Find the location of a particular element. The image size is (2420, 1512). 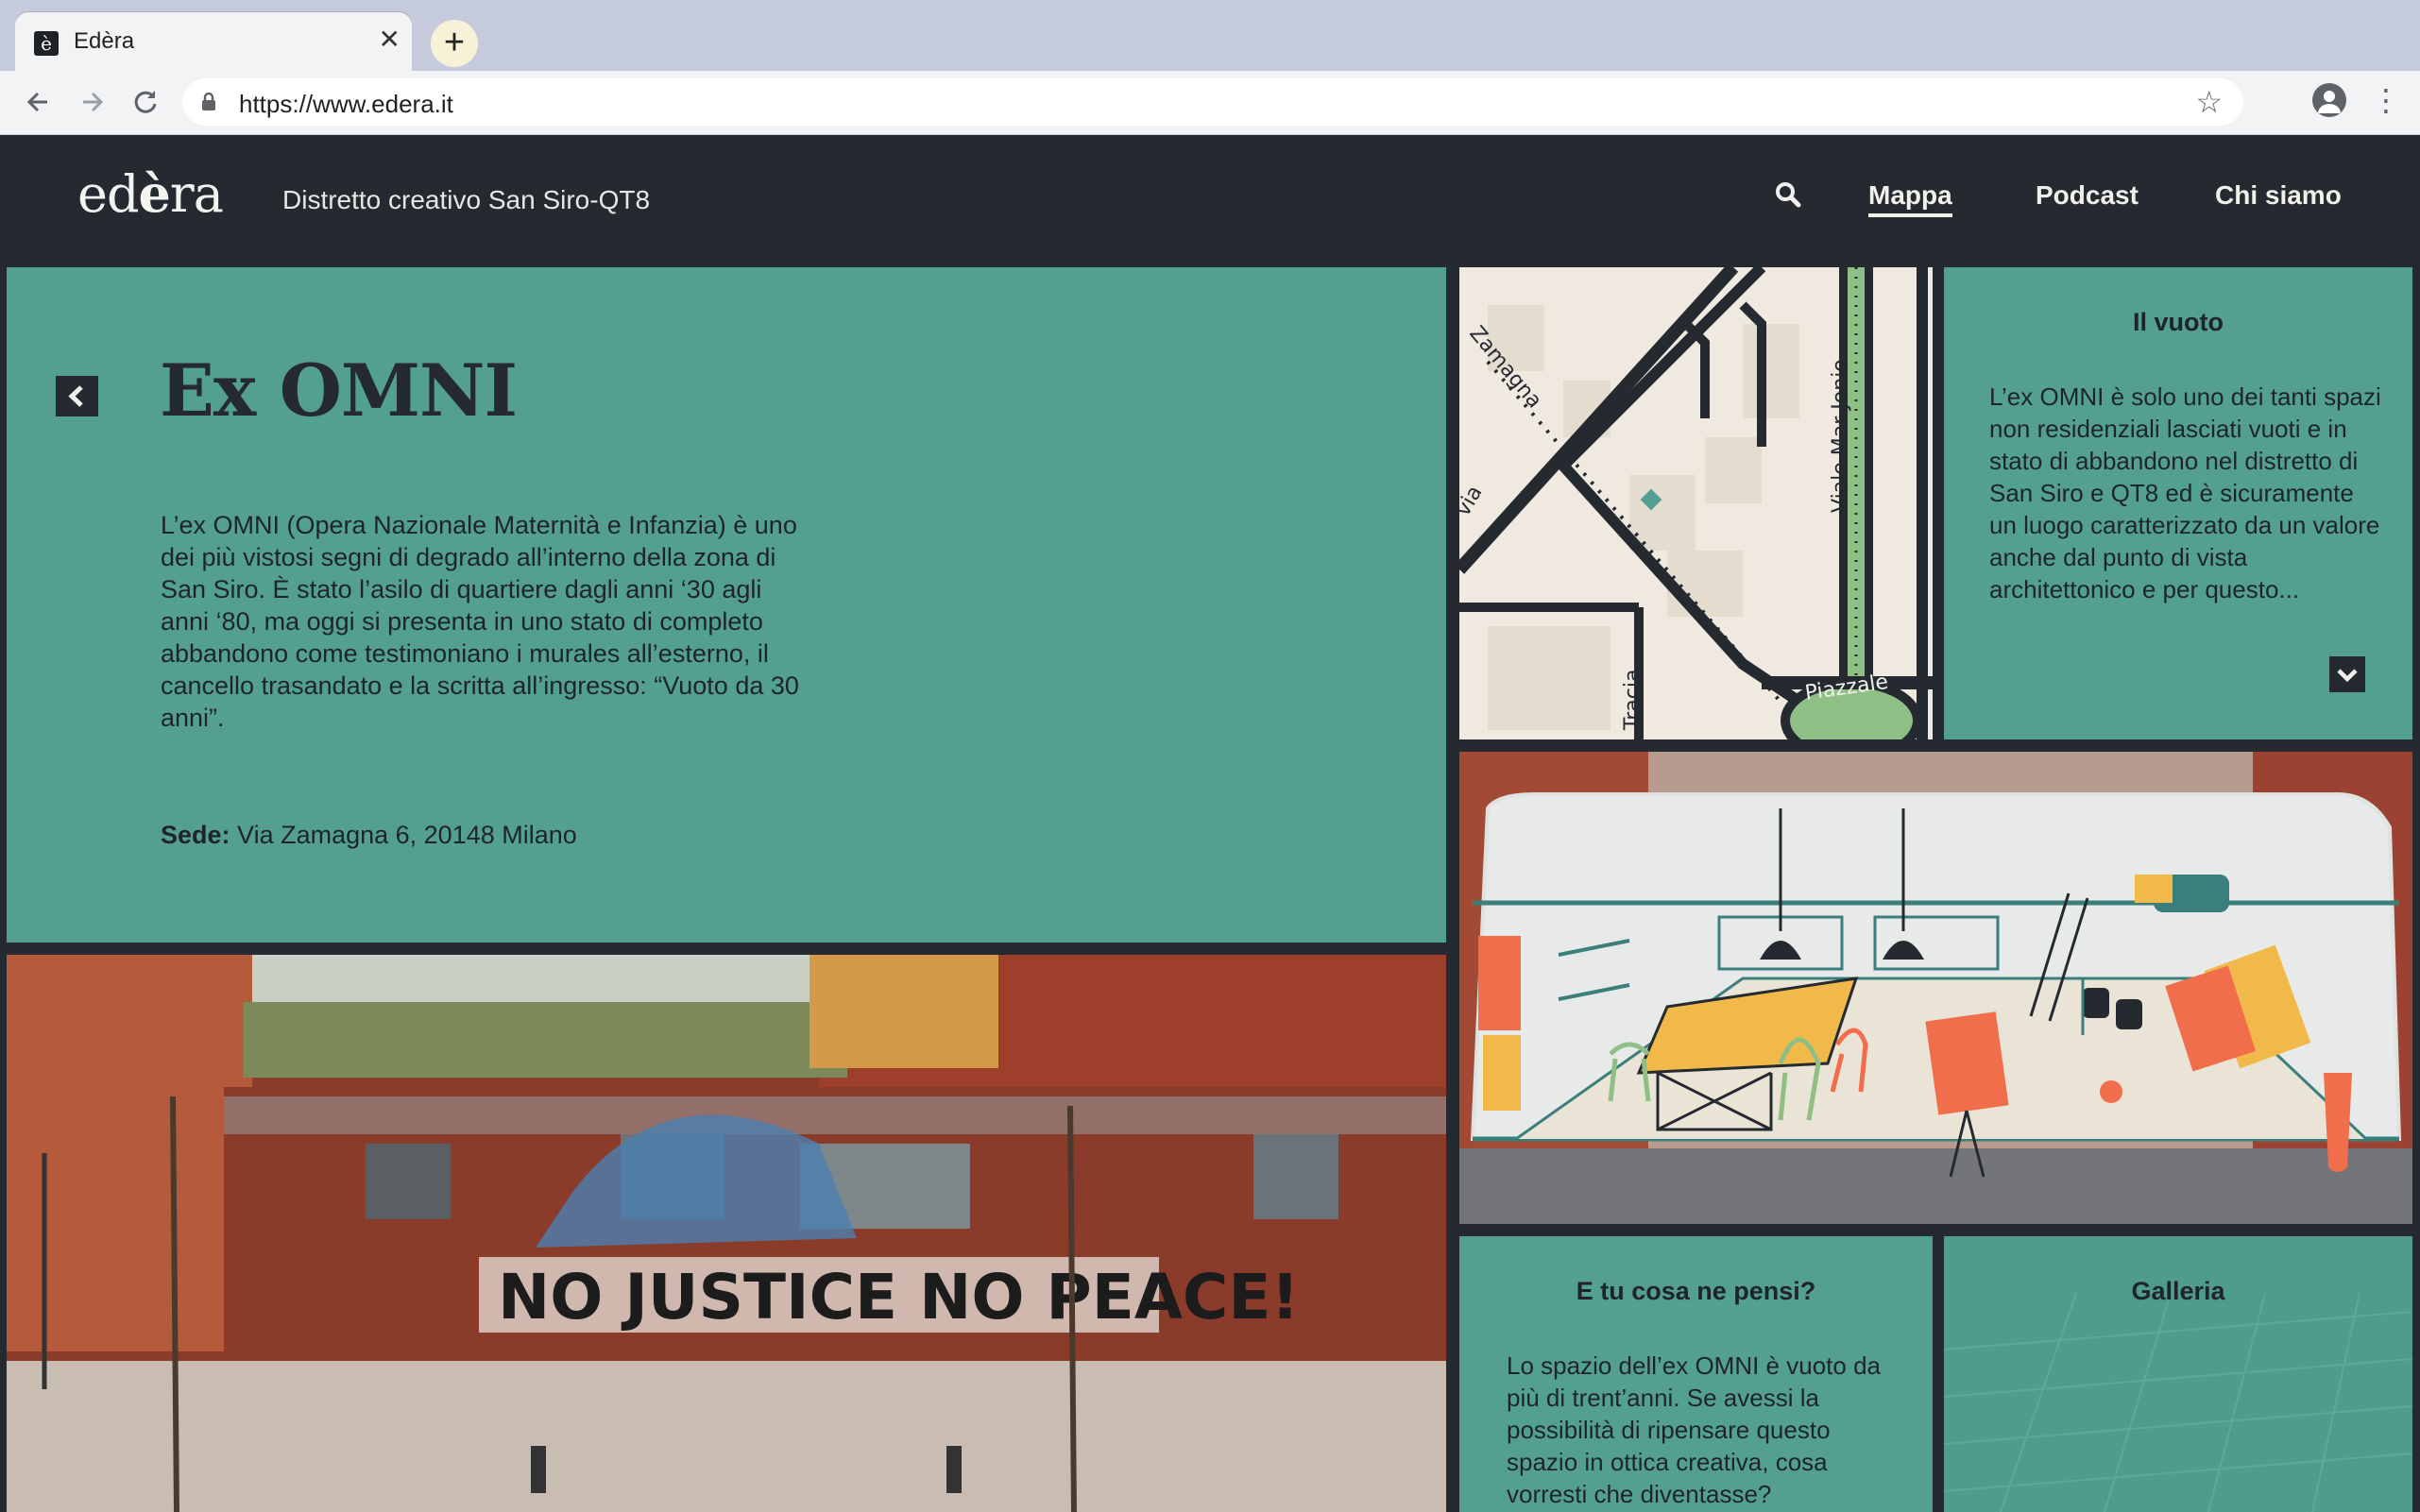

expand-button is located at coordinates (2347, 674).